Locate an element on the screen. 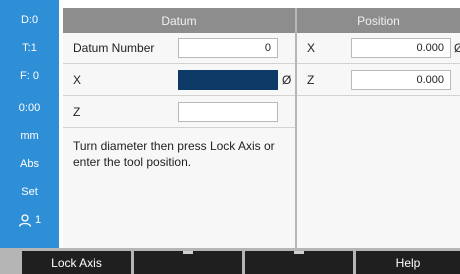 This screenshot has height=274, width=460. sidebar-tool-label: T:1 is located at coordinates (29, 48).